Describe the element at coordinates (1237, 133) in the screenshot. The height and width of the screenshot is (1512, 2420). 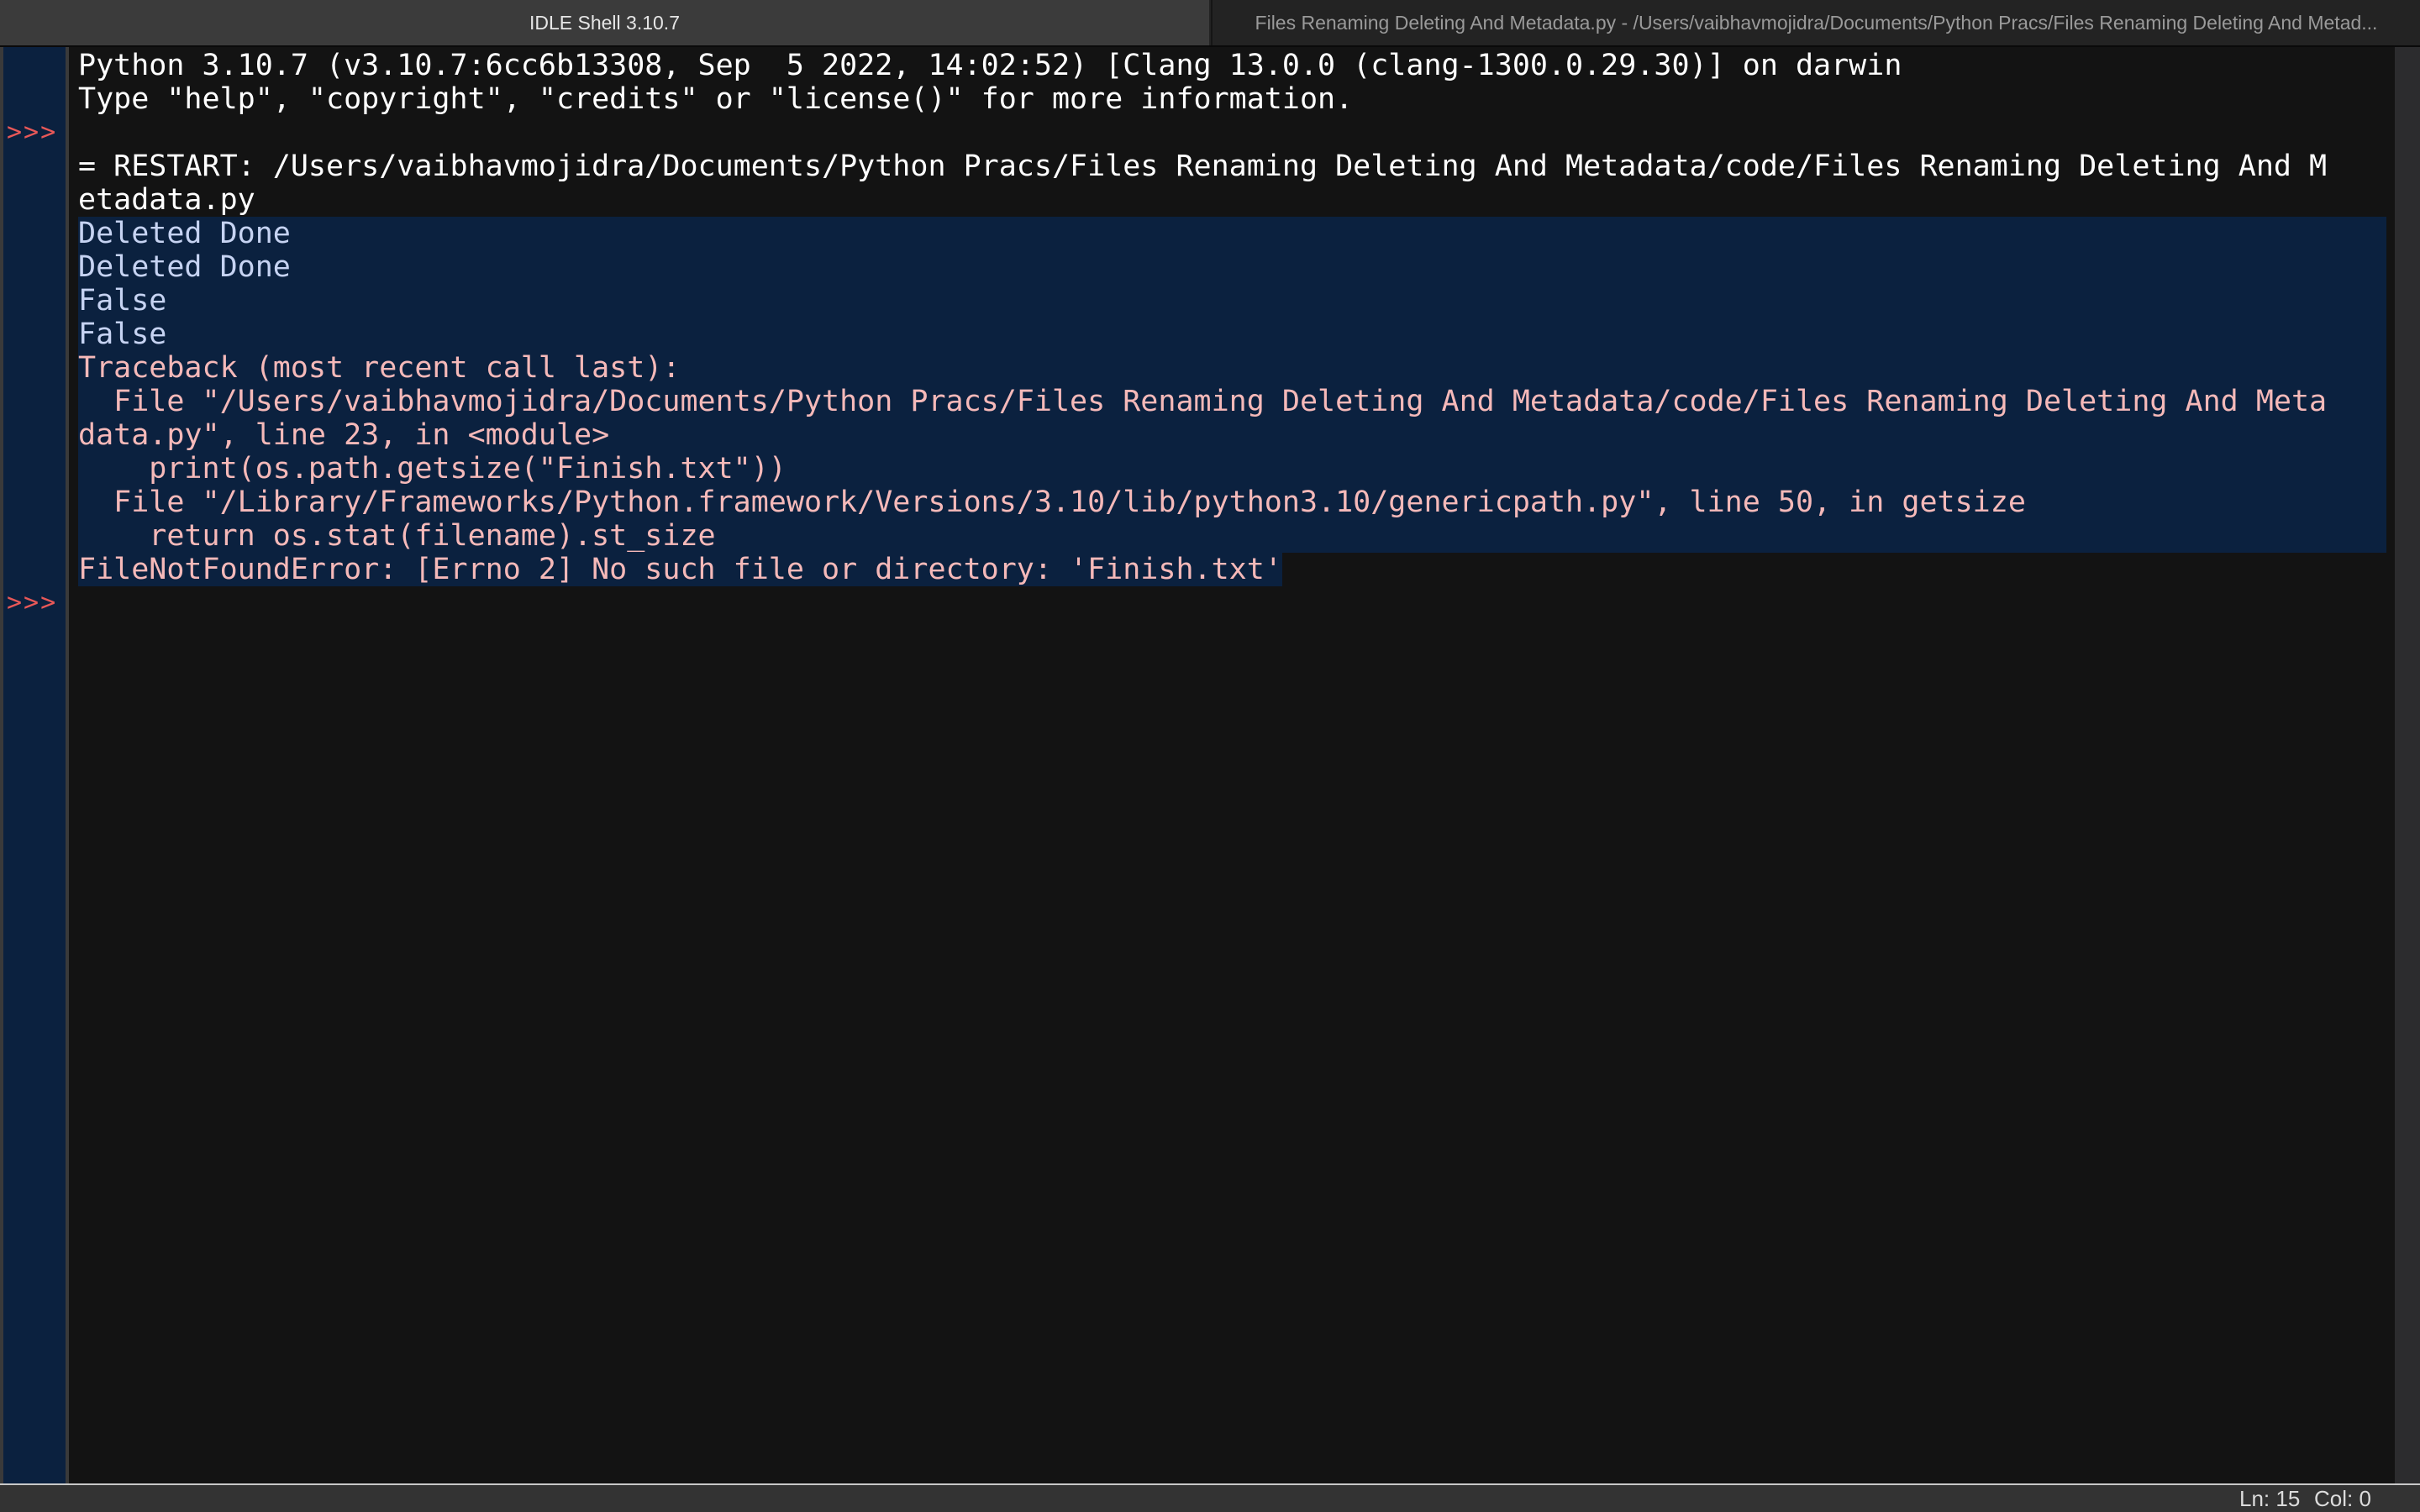
I see `shell-line-empty-prompt` at that location.